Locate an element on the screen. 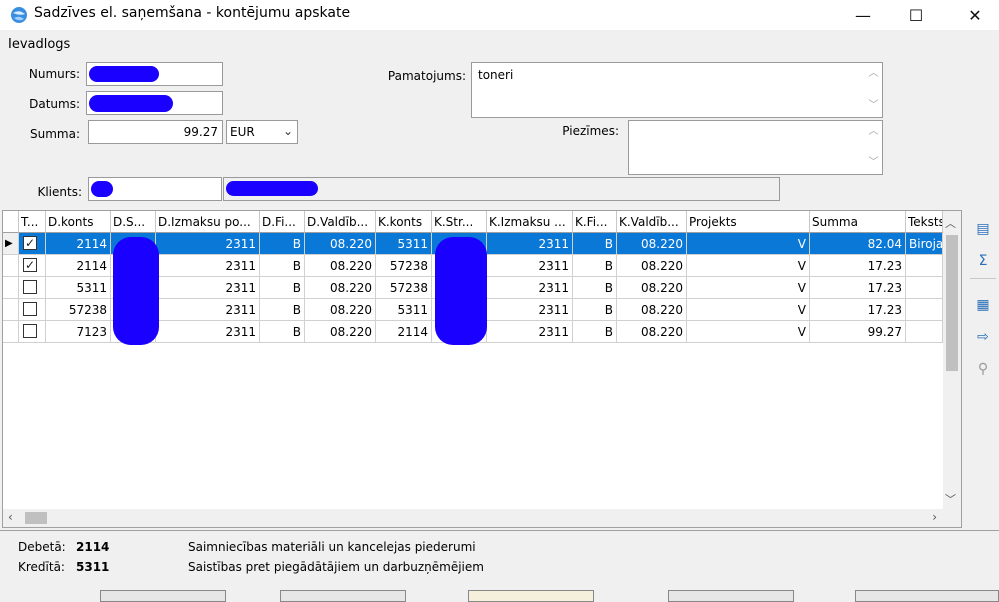 Image resolution: width=999 pixels, height=602 pixels. arrow-right-icon: ⇨ is located at coordinates (983, 337).